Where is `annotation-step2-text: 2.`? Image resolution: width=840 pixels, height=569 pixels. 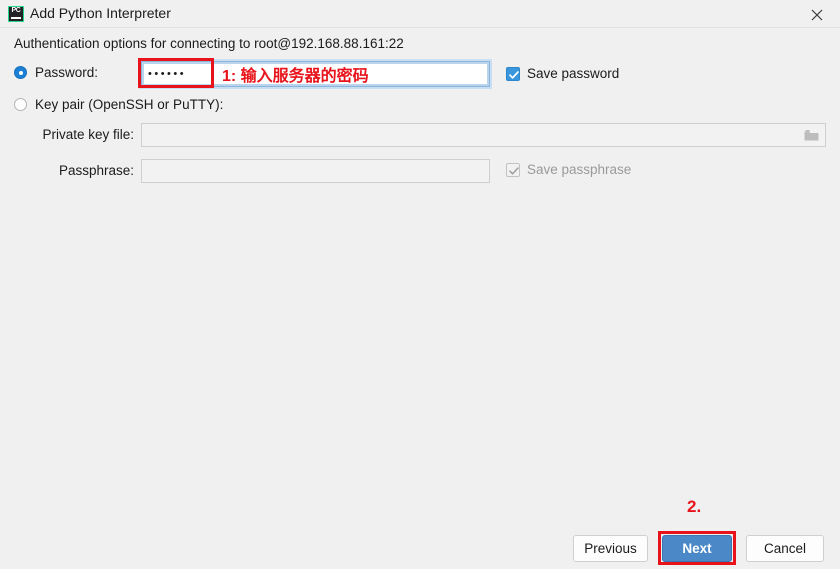
annotation-step2-text: 2. is located at coordinates (694, 506).